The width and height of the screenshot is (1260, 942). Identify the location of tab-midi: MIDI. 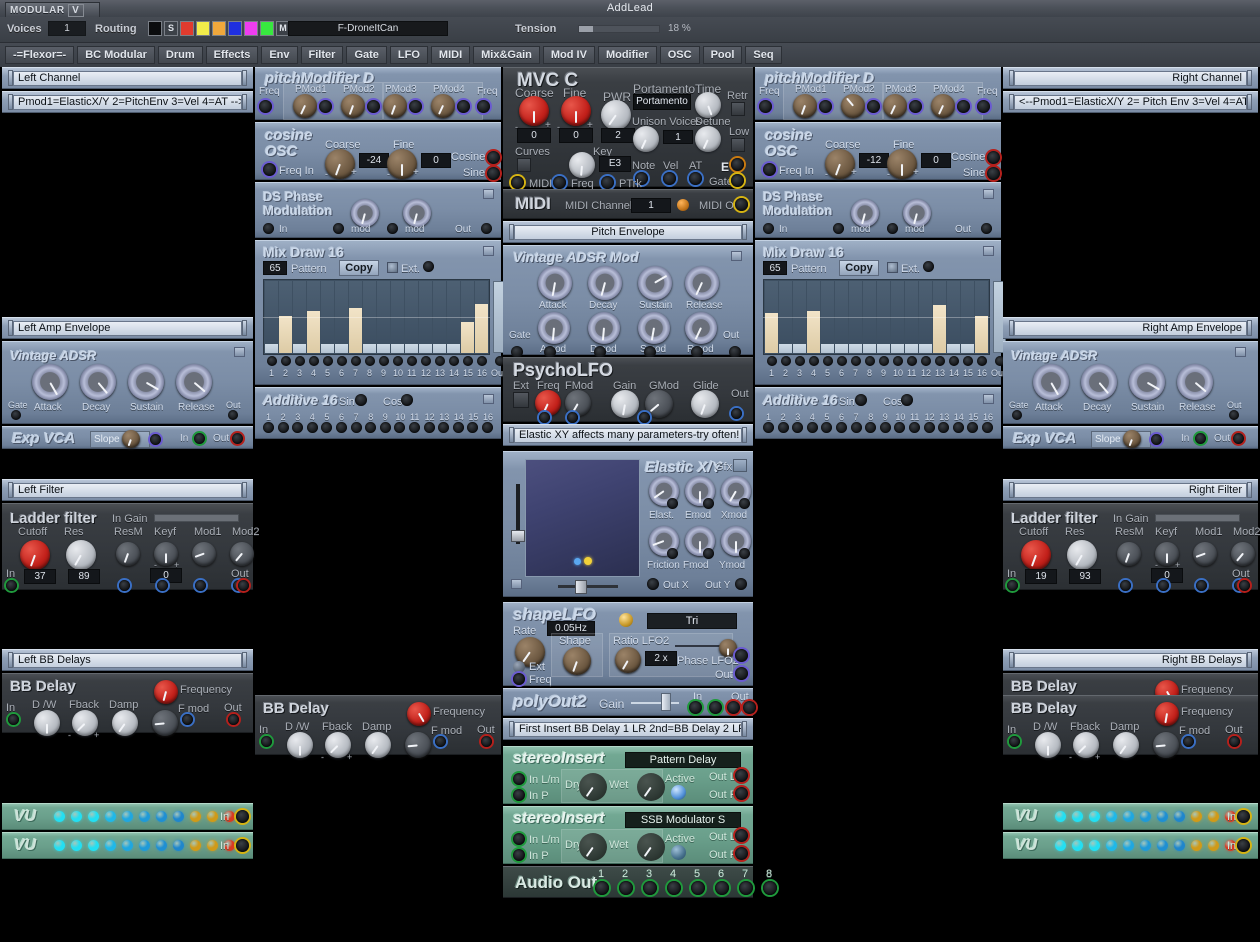
(450, 55).